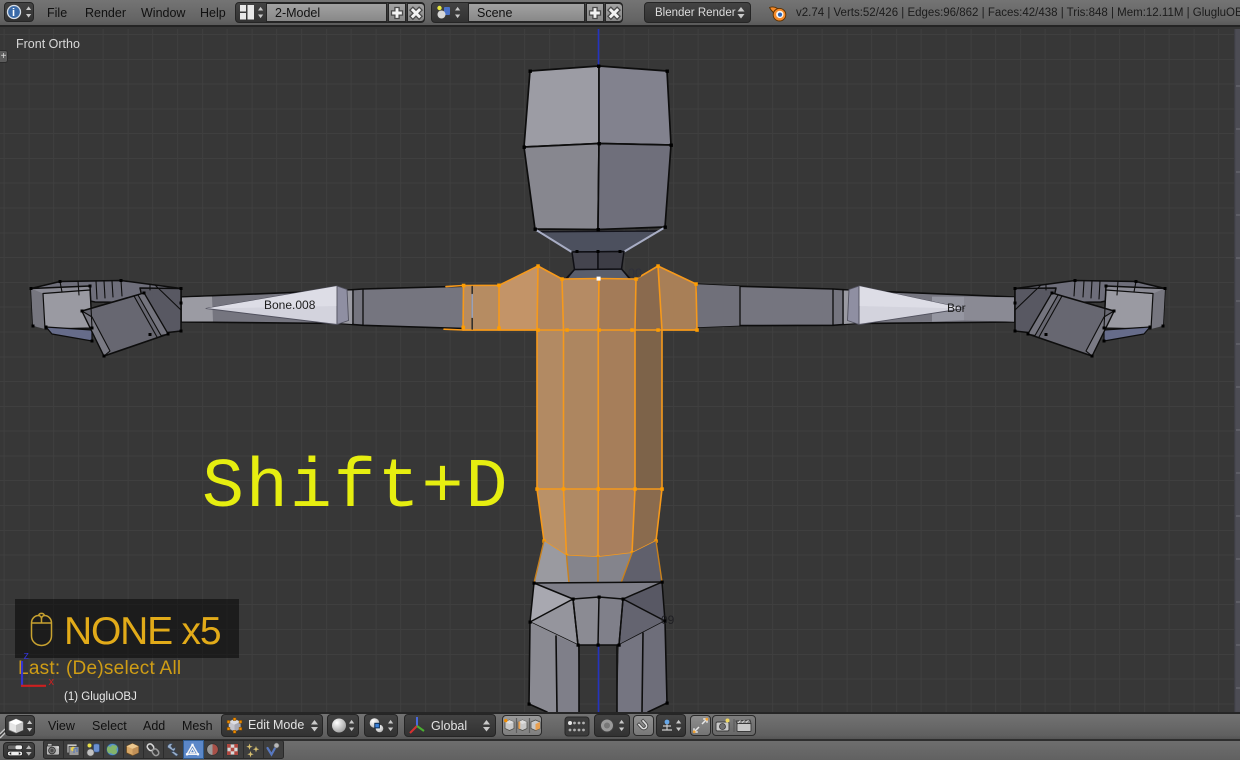 The image size is (1240, 760). I want to click on svg-text: 09, so click(668, 620).